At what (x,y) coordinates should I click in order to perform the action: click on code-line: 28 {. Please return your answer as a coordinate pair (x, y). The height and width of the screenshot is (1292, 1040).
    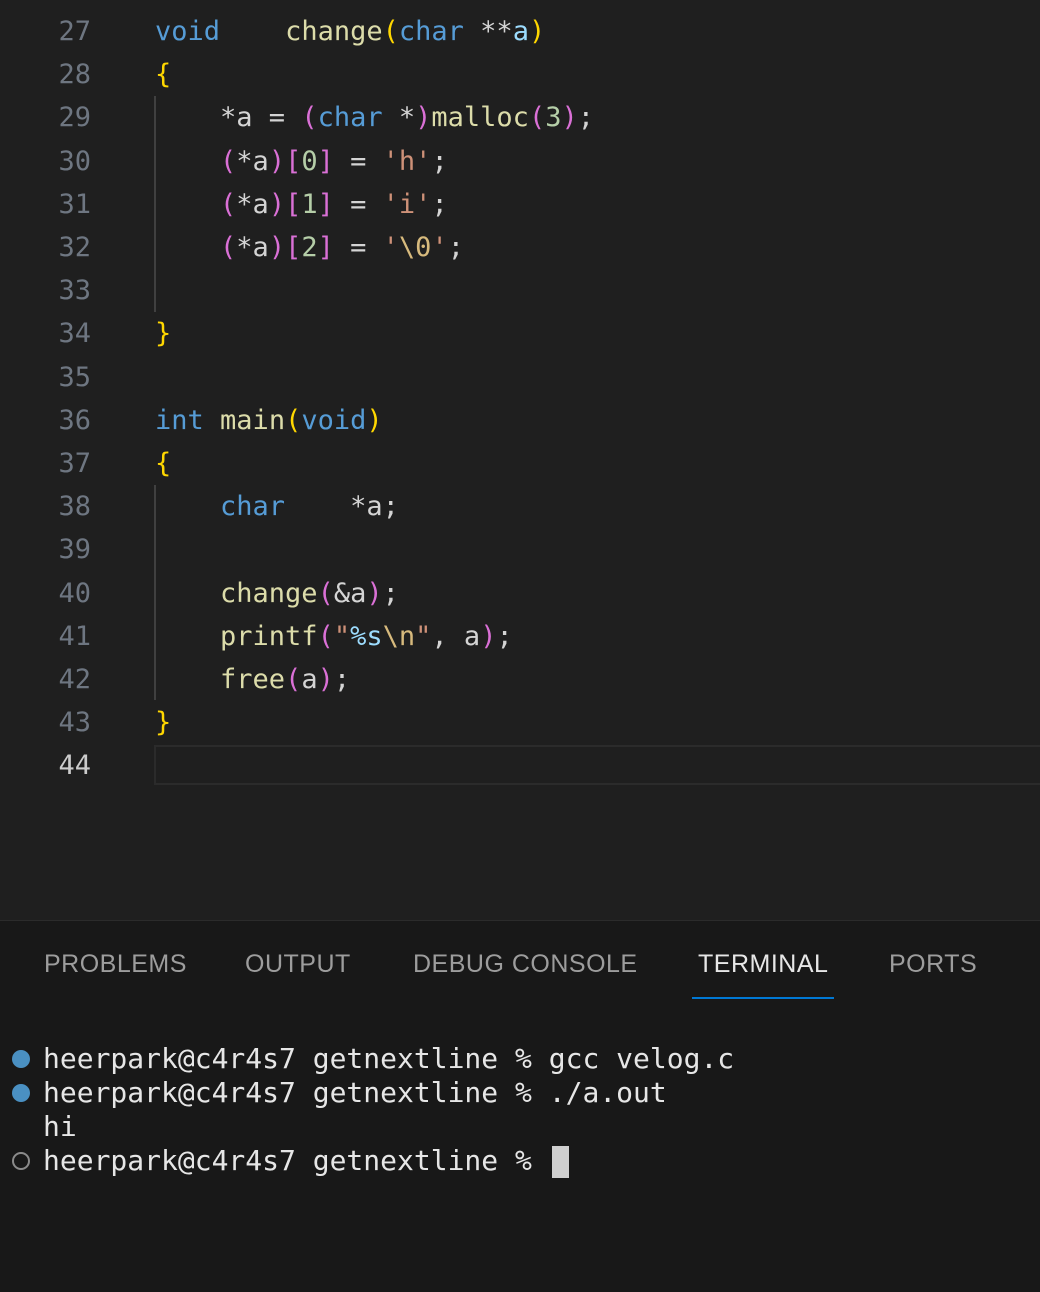
    Looking at the image, I should click on (520, 74).